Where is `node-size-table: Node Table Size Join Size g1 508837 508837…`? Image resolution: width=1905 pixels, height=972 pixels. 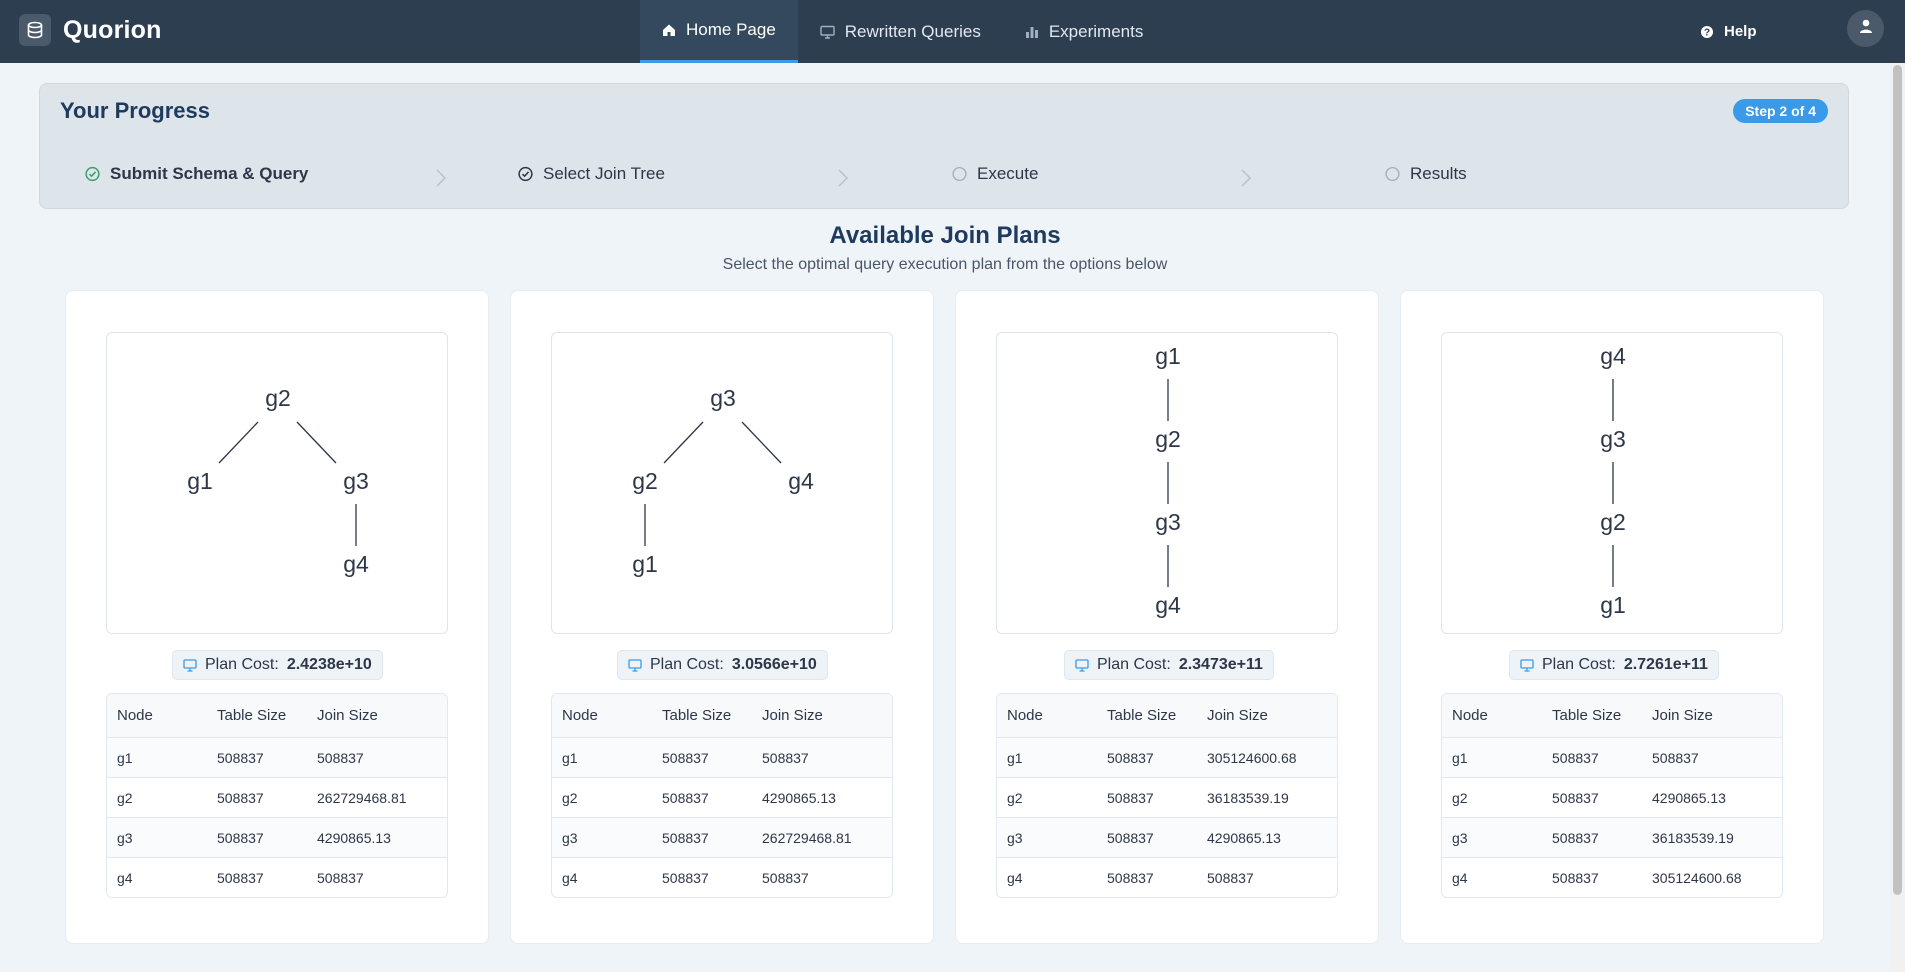
node-size-table: Node Table Size Join Size g1 508837 508837… is located at coordinates (1612, 795).